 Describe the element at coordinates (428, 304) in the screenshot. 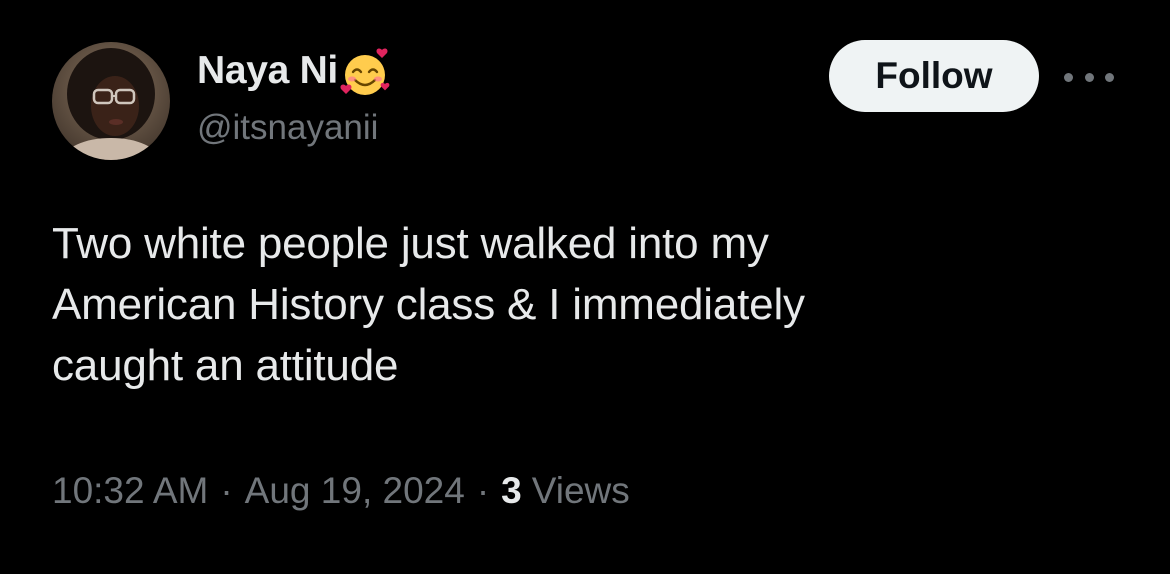

I see `tweet-text-line: American History class & I immediately` at that location.